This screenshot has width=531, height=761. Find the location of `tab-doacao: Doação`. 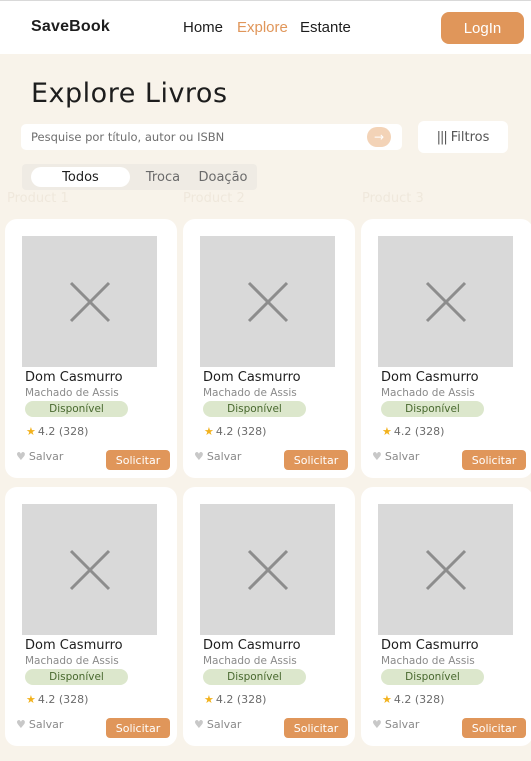

tab-doacao: Doação is located at coordinates (223, 177).